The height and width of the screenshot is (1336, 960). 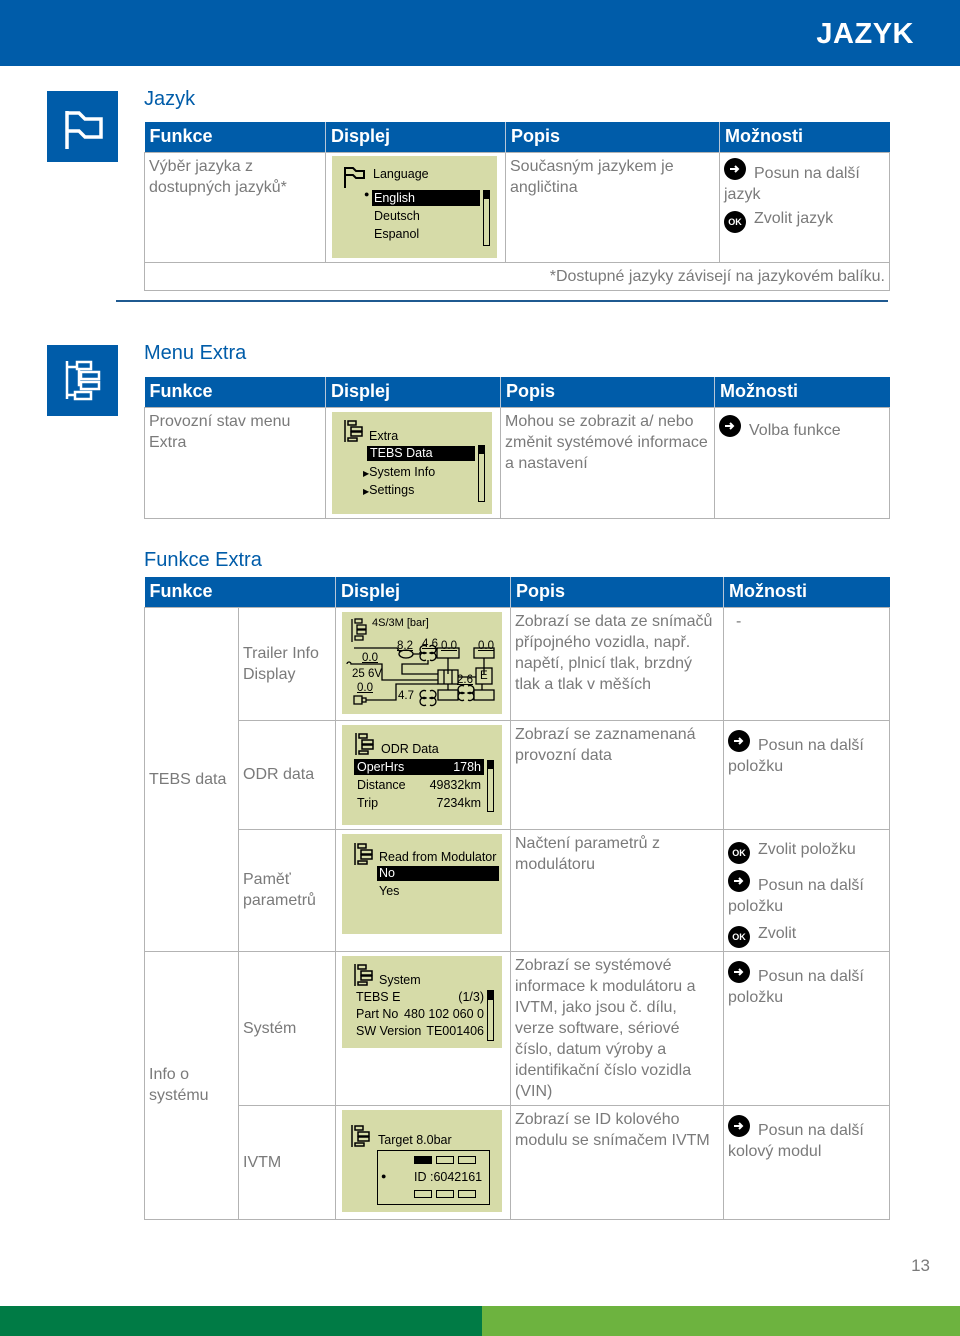 I want to click on option-label: Zvolit položku, so click(x=807, y=849).